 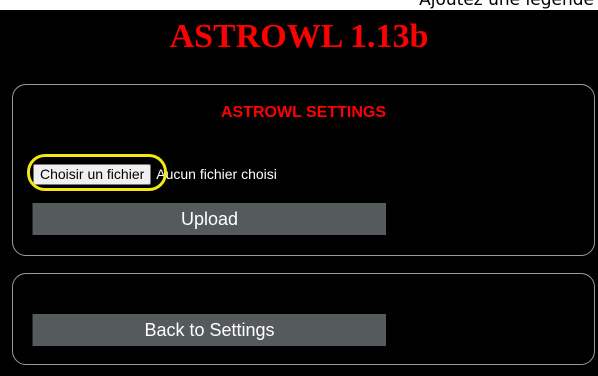 What do you see at coordinates (209, 330) in the screenshot?
I see `back-to-settings-button: Back to Settings` at bounding box center [209, 330].